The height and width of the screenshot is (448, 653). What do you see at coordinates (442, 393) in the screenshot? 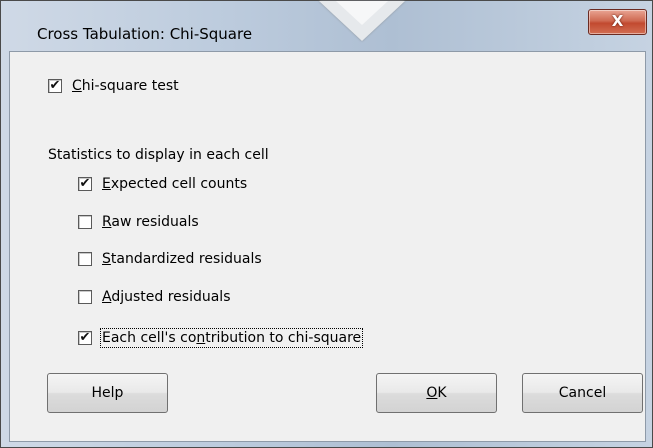
I see `ok-label: K` at bounding box center [442, 393].